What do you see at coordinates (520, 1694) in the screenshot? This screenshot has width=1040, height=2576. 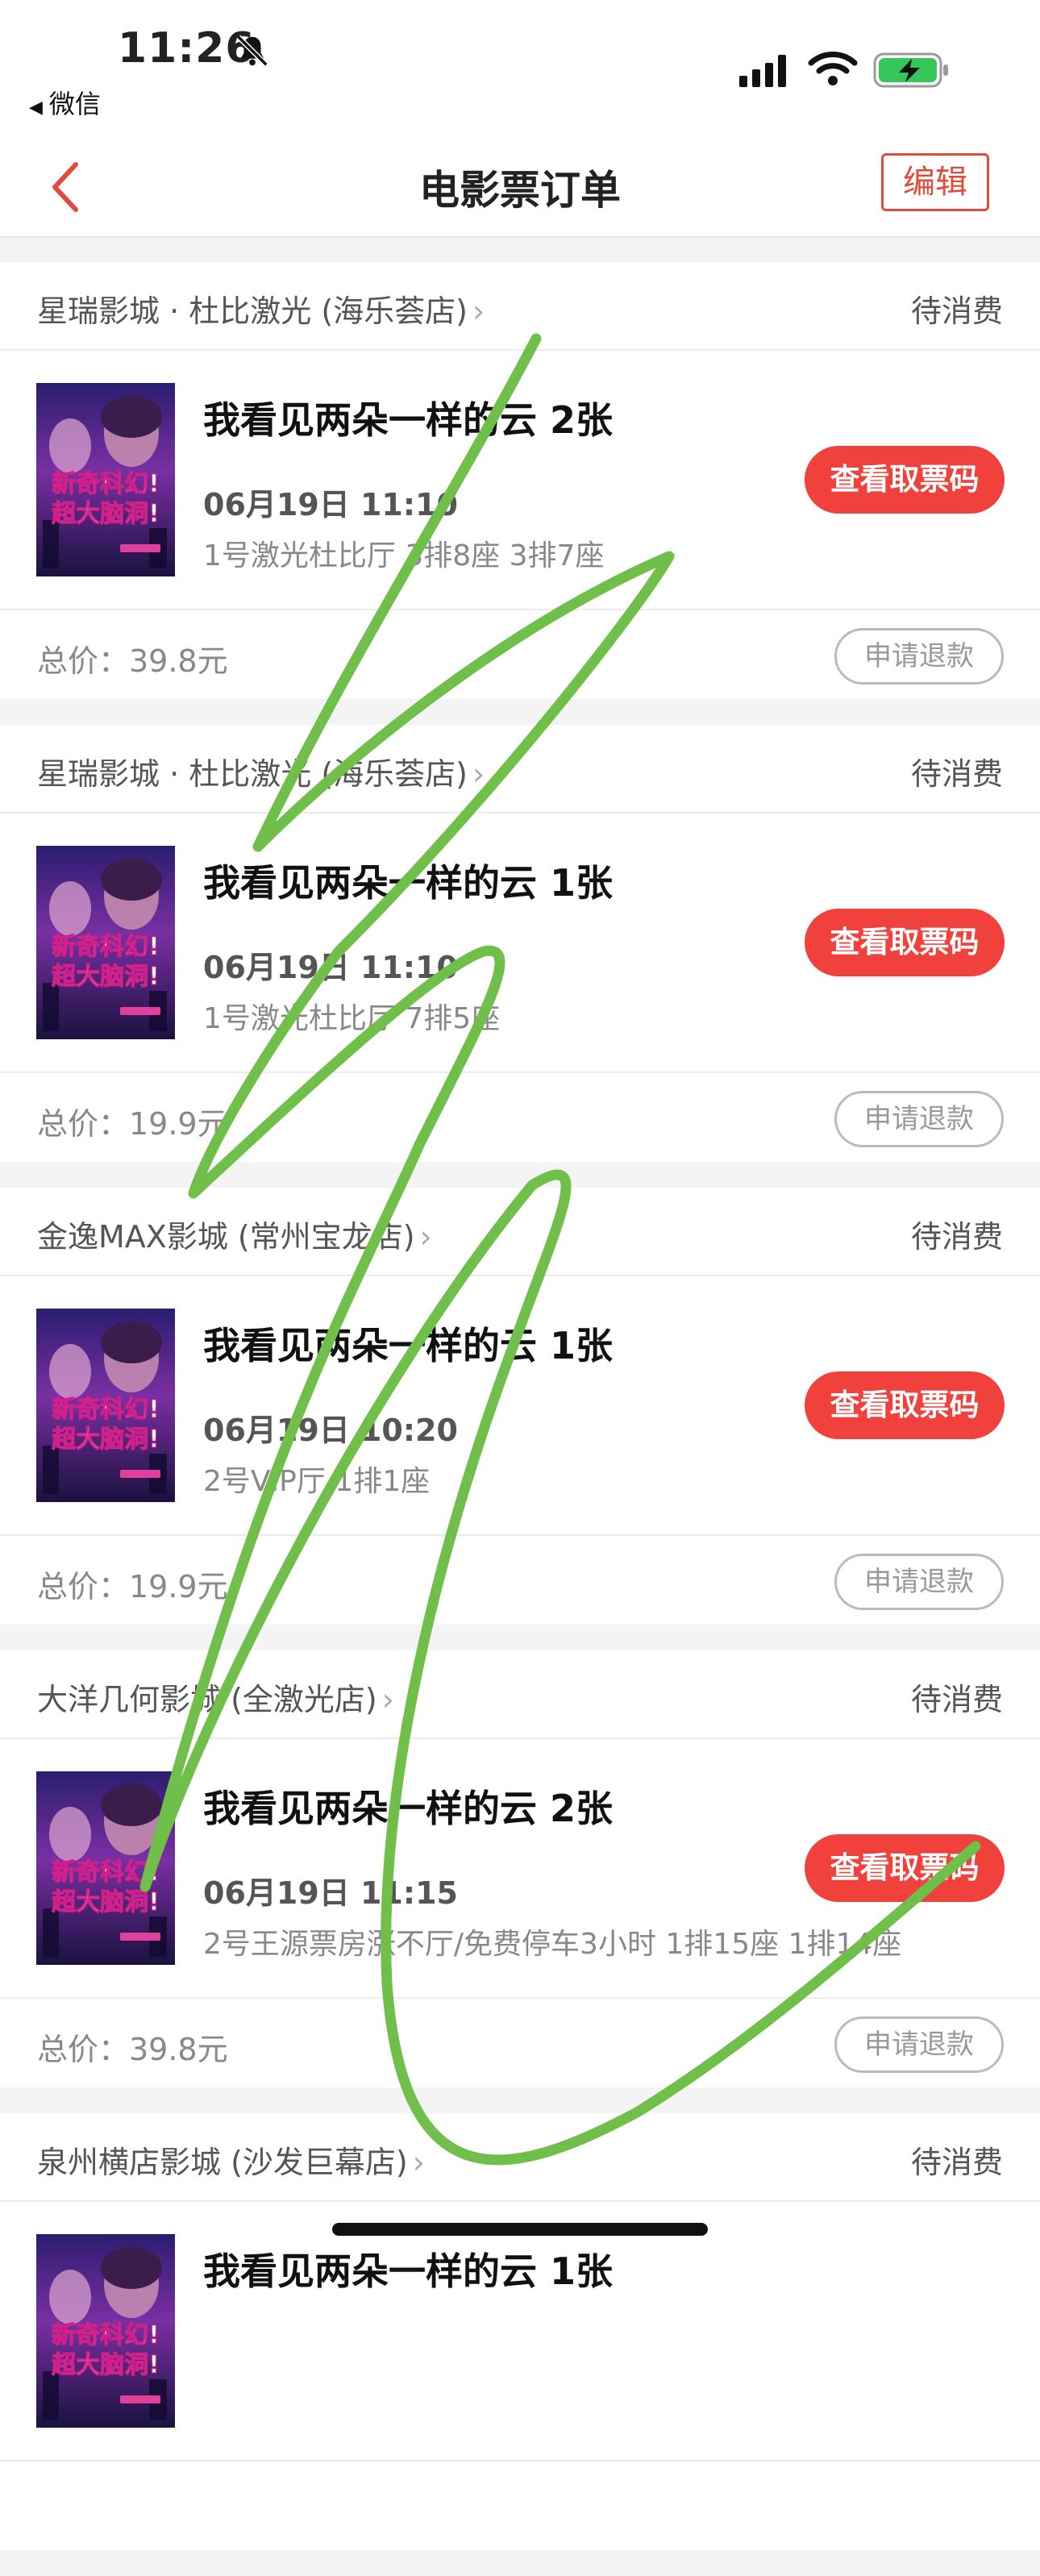 I see `order-card-header: 大洋几何影城 (全激光店) › 待消费` at bounding box center [520, 1694].